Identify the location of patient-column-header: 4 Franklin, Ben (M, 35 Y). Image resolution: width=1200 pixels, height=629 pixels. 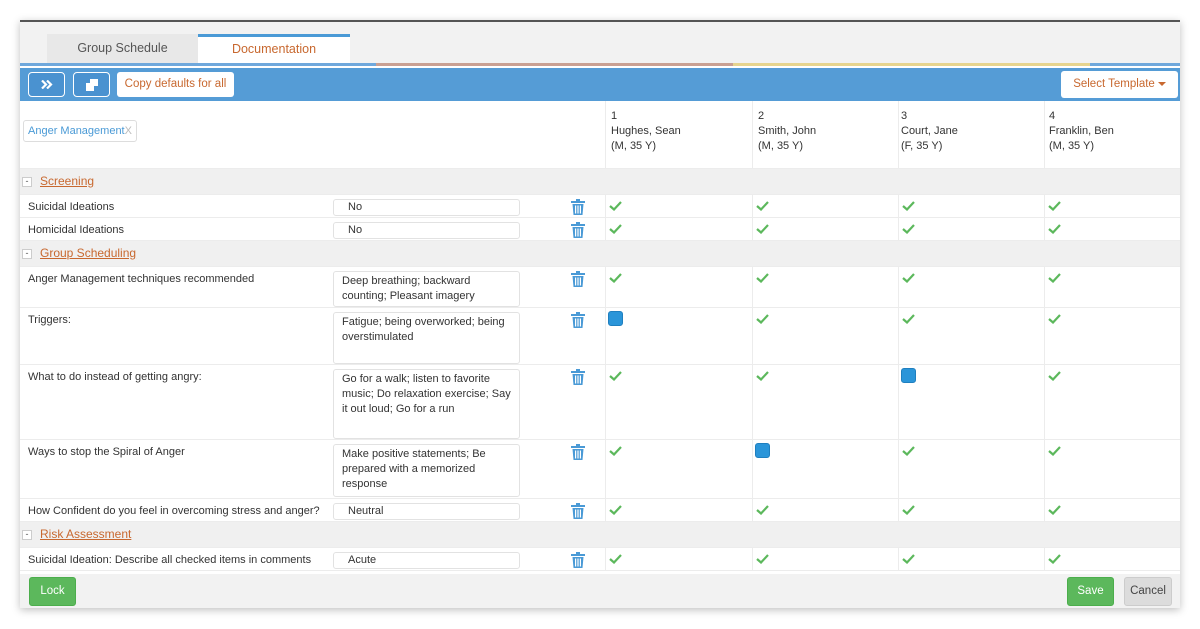
(1081, 131).